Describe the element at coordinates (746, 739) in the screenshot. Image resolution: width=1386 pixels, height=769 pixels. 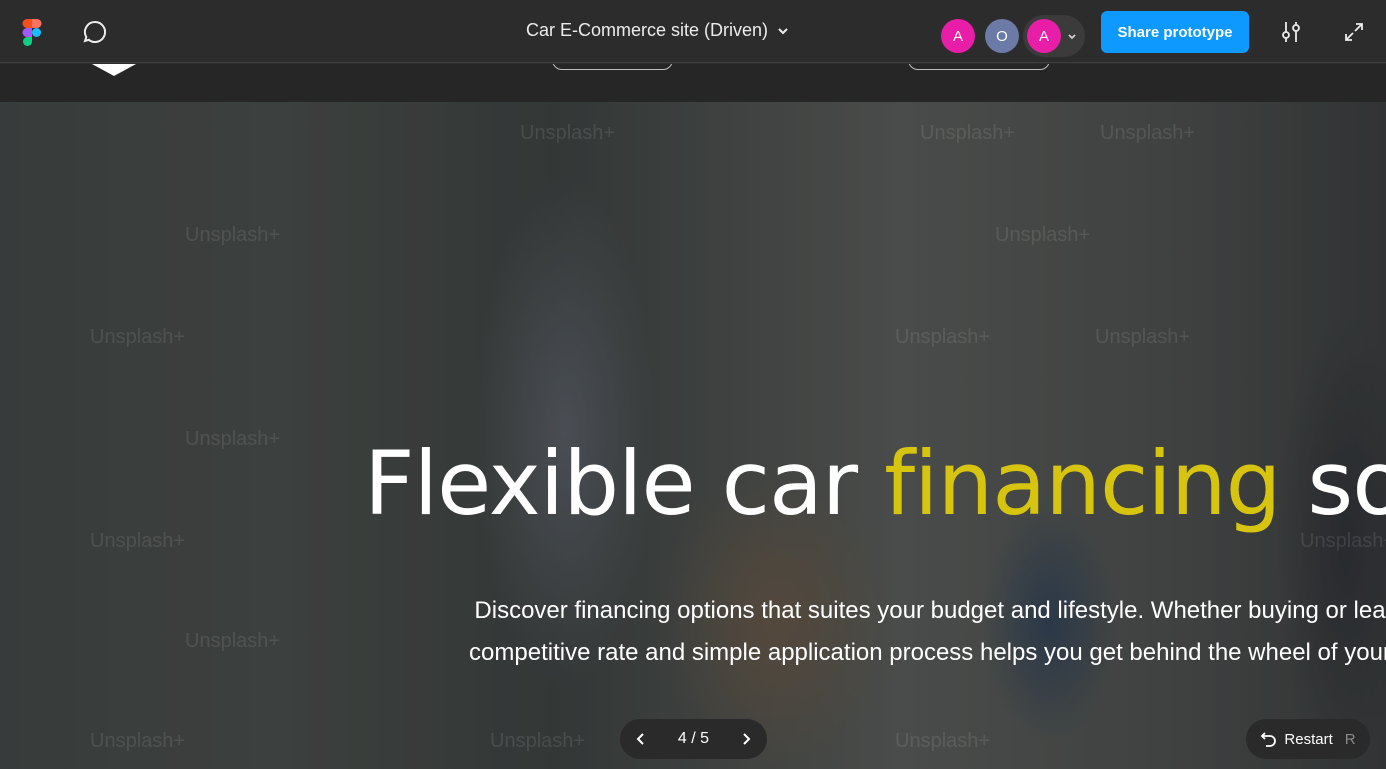
I see `chevron-right-icon` at that location.